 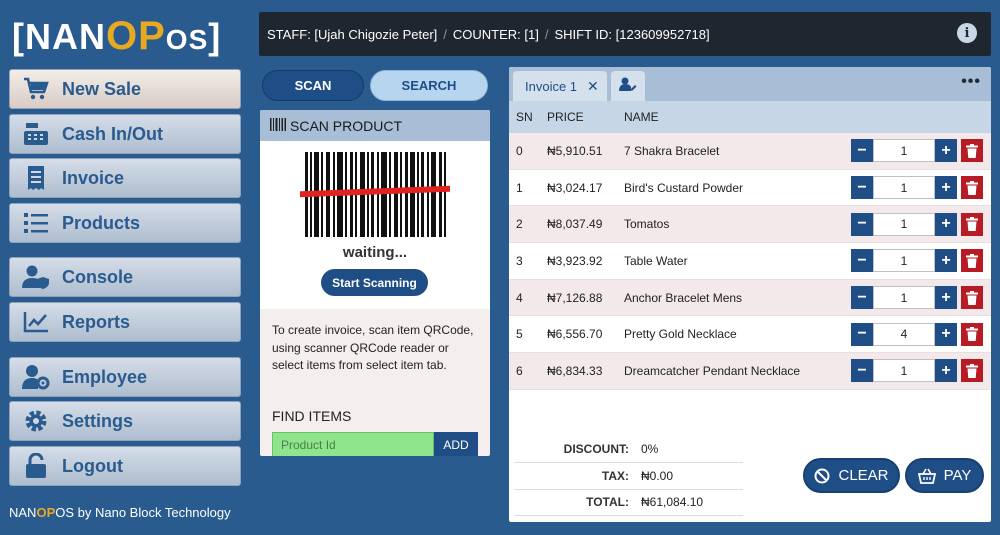 What do you see at coordinates (36, 277) in the screenshot?
I see `user-shield-icon` at bounding box center [36, 277].